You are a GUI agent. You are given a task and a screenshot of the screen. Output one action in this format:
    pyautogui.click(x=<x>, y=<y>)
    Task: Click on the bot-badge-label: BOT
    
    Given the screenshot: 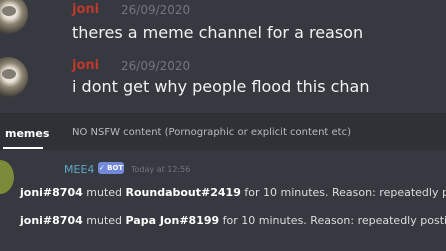 What is the action you would take?
    pyautogui.click(x=115, y=168)
    